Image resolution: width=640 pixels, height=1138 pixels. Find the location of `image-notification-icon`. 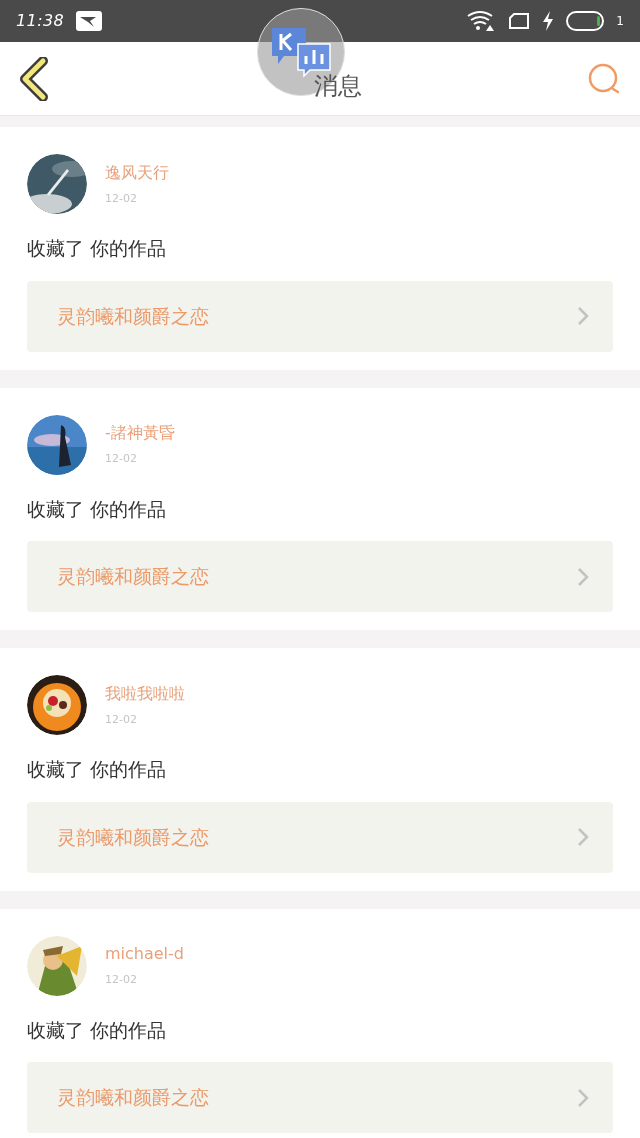

image-notification-icon is located at coordinates (89, 21).